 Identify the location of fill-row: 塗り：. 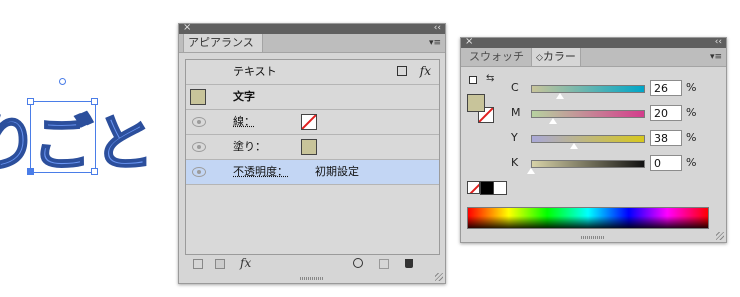
(312, 147).